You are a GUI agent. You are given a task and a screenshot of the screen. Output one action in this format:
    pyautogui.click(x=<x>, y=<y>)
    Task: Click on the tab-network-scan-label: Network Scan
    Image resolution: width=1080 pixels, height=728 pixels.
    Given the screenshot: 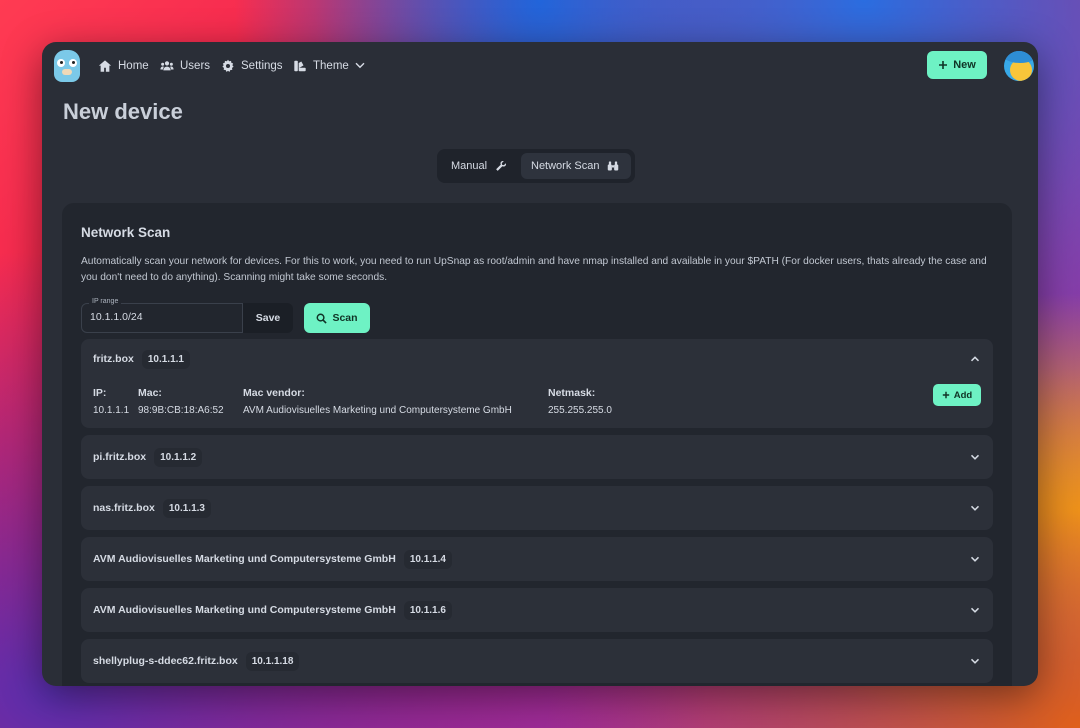 What is the action you would take?
    pyautogui.click(x=565, y=166)
    